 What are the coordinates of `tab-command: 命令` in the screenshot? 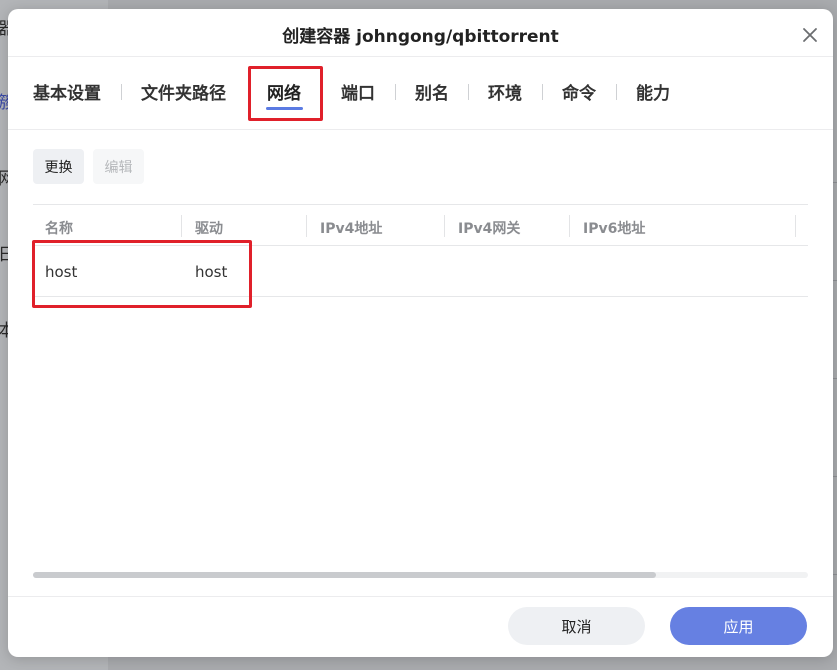 It's located at (579, 91).